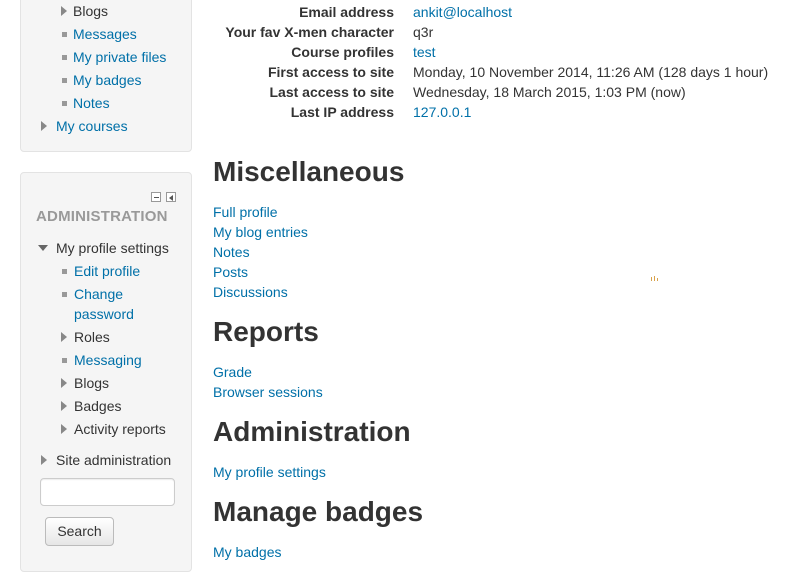 The image size is (803, 572). What do you see at coordinates (268, 392) in the screenshot?
I see `browser-sessions-link: Browser sessions` at bounding box center [268, 392].